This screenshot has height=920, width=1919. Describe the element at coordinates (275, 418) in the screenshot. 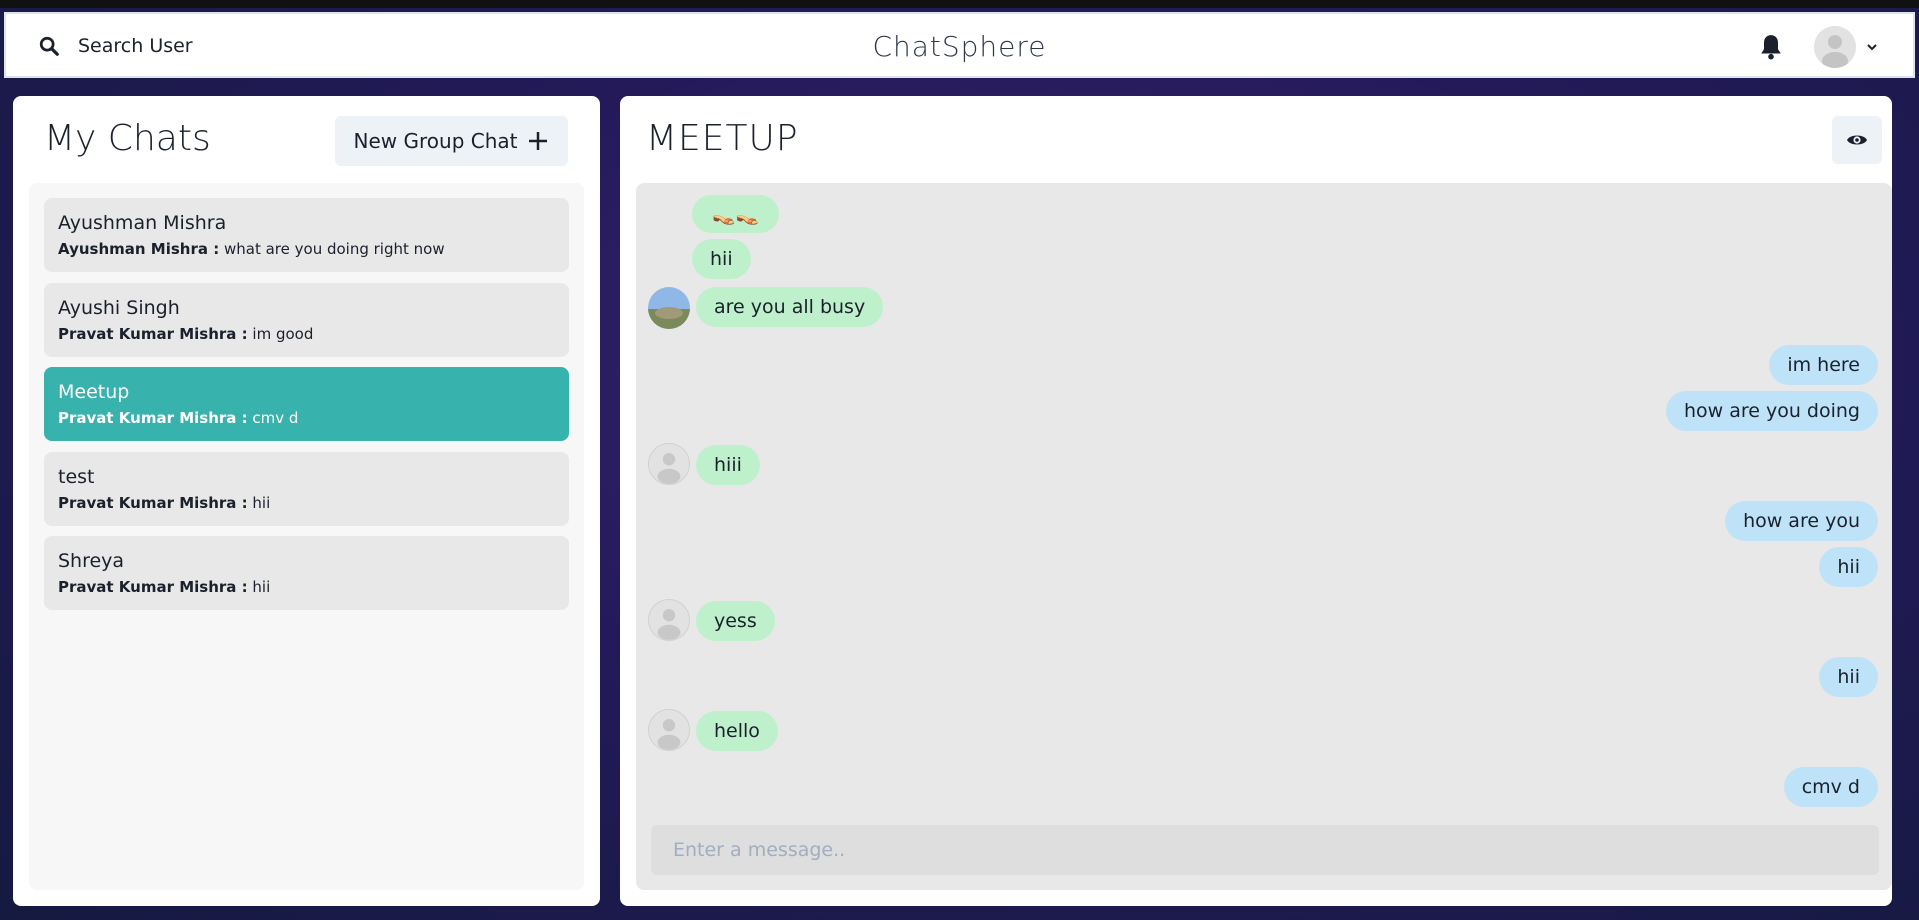

I see `latest-message-text: cmv d` at that location.